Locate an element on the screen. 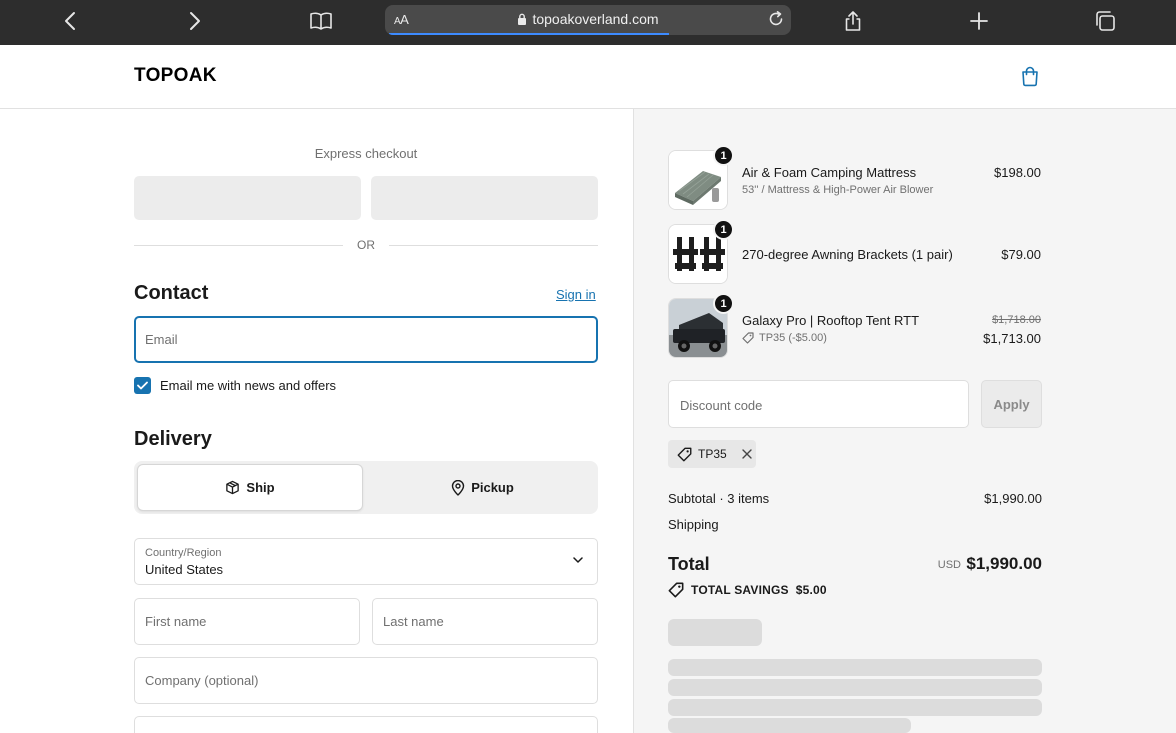 The height and width of the screenshot is (733, 1176). book-icon is located at coordinates (321, 21).